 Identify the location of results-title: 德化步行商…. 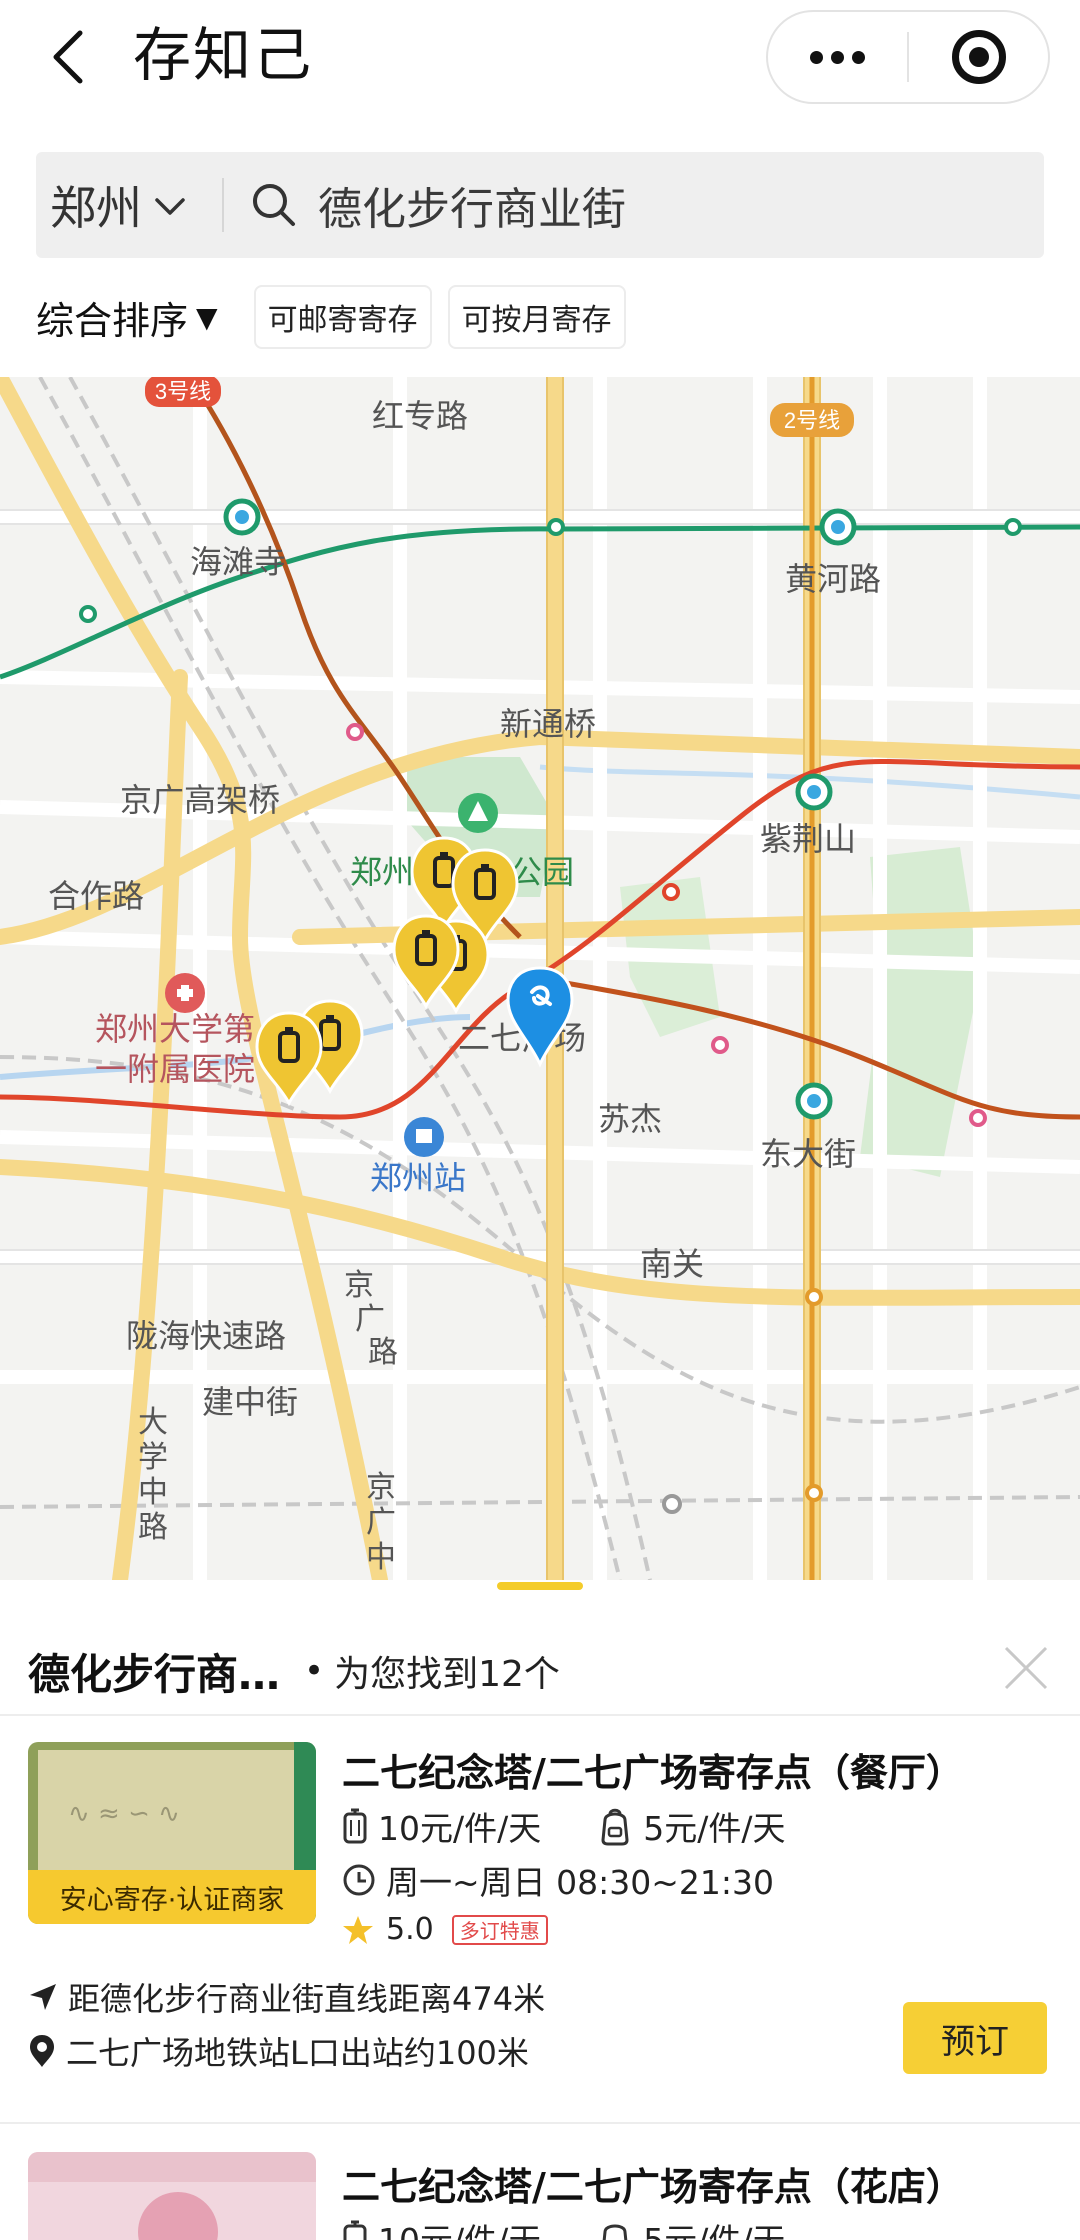
(154, 1674).